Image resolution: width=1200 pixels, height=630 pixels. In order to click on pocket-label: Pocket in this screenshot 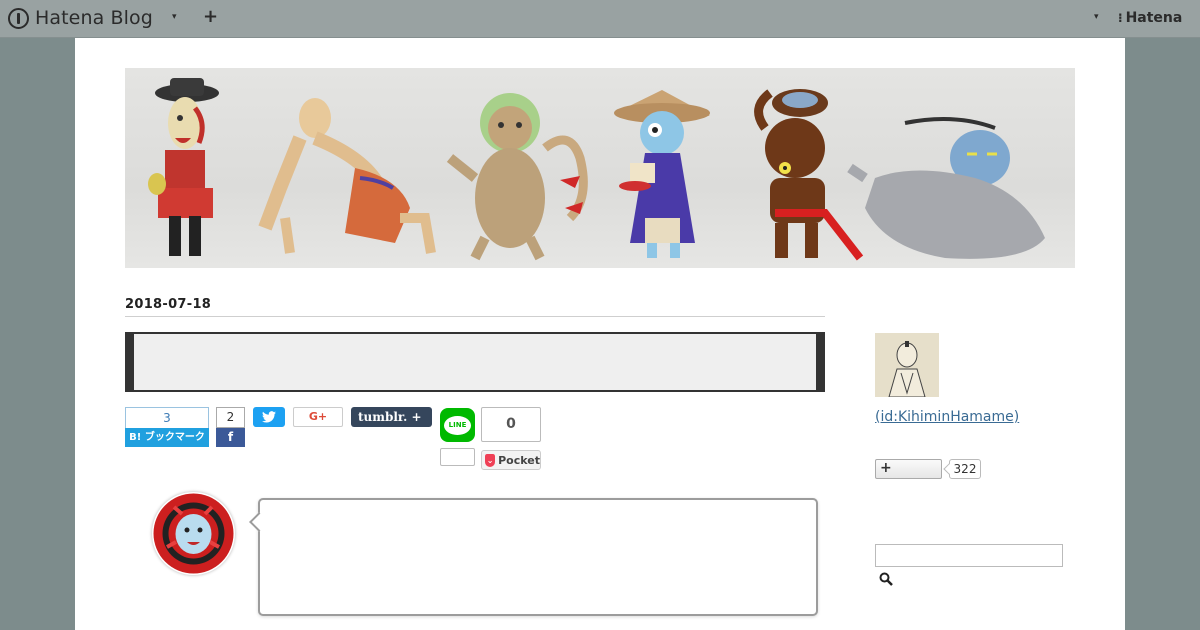, I will do `click(519, 460)`.